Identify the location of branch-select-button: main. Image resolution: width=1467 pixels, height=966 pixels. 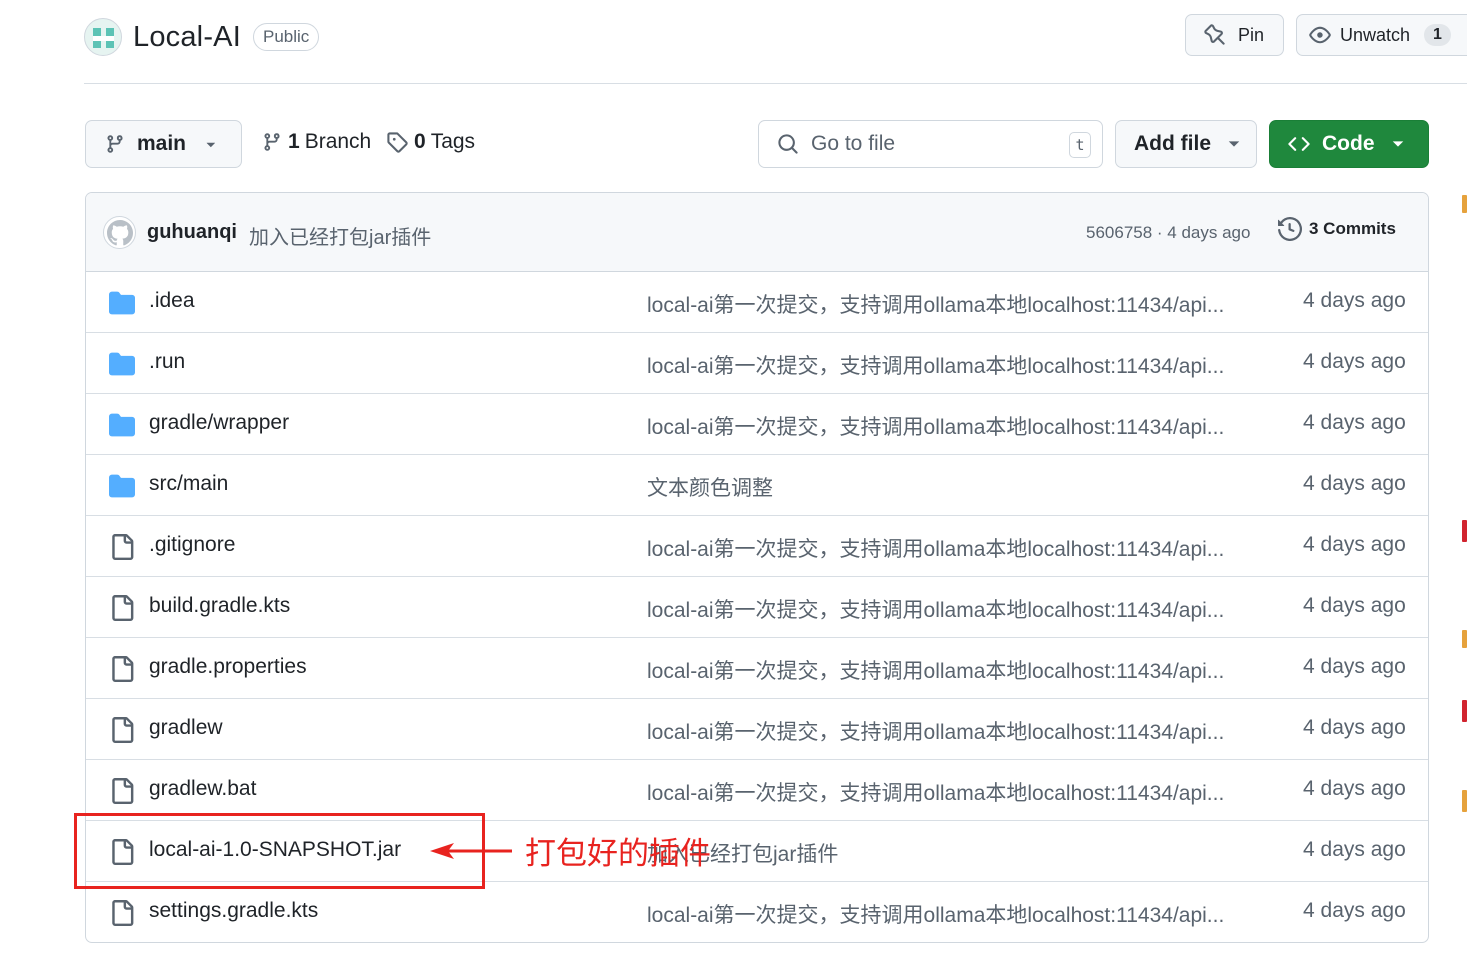
(163, 144).